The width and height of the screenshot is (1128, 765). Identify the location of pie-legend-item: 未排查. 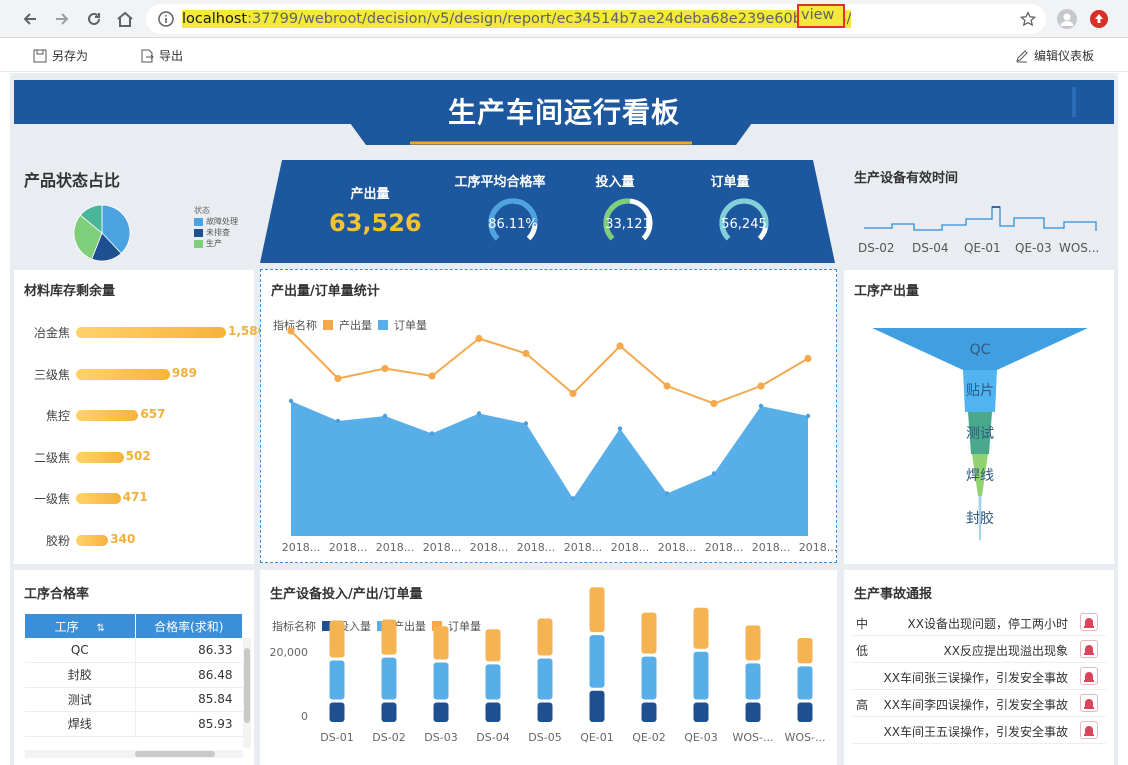
(216, 232).